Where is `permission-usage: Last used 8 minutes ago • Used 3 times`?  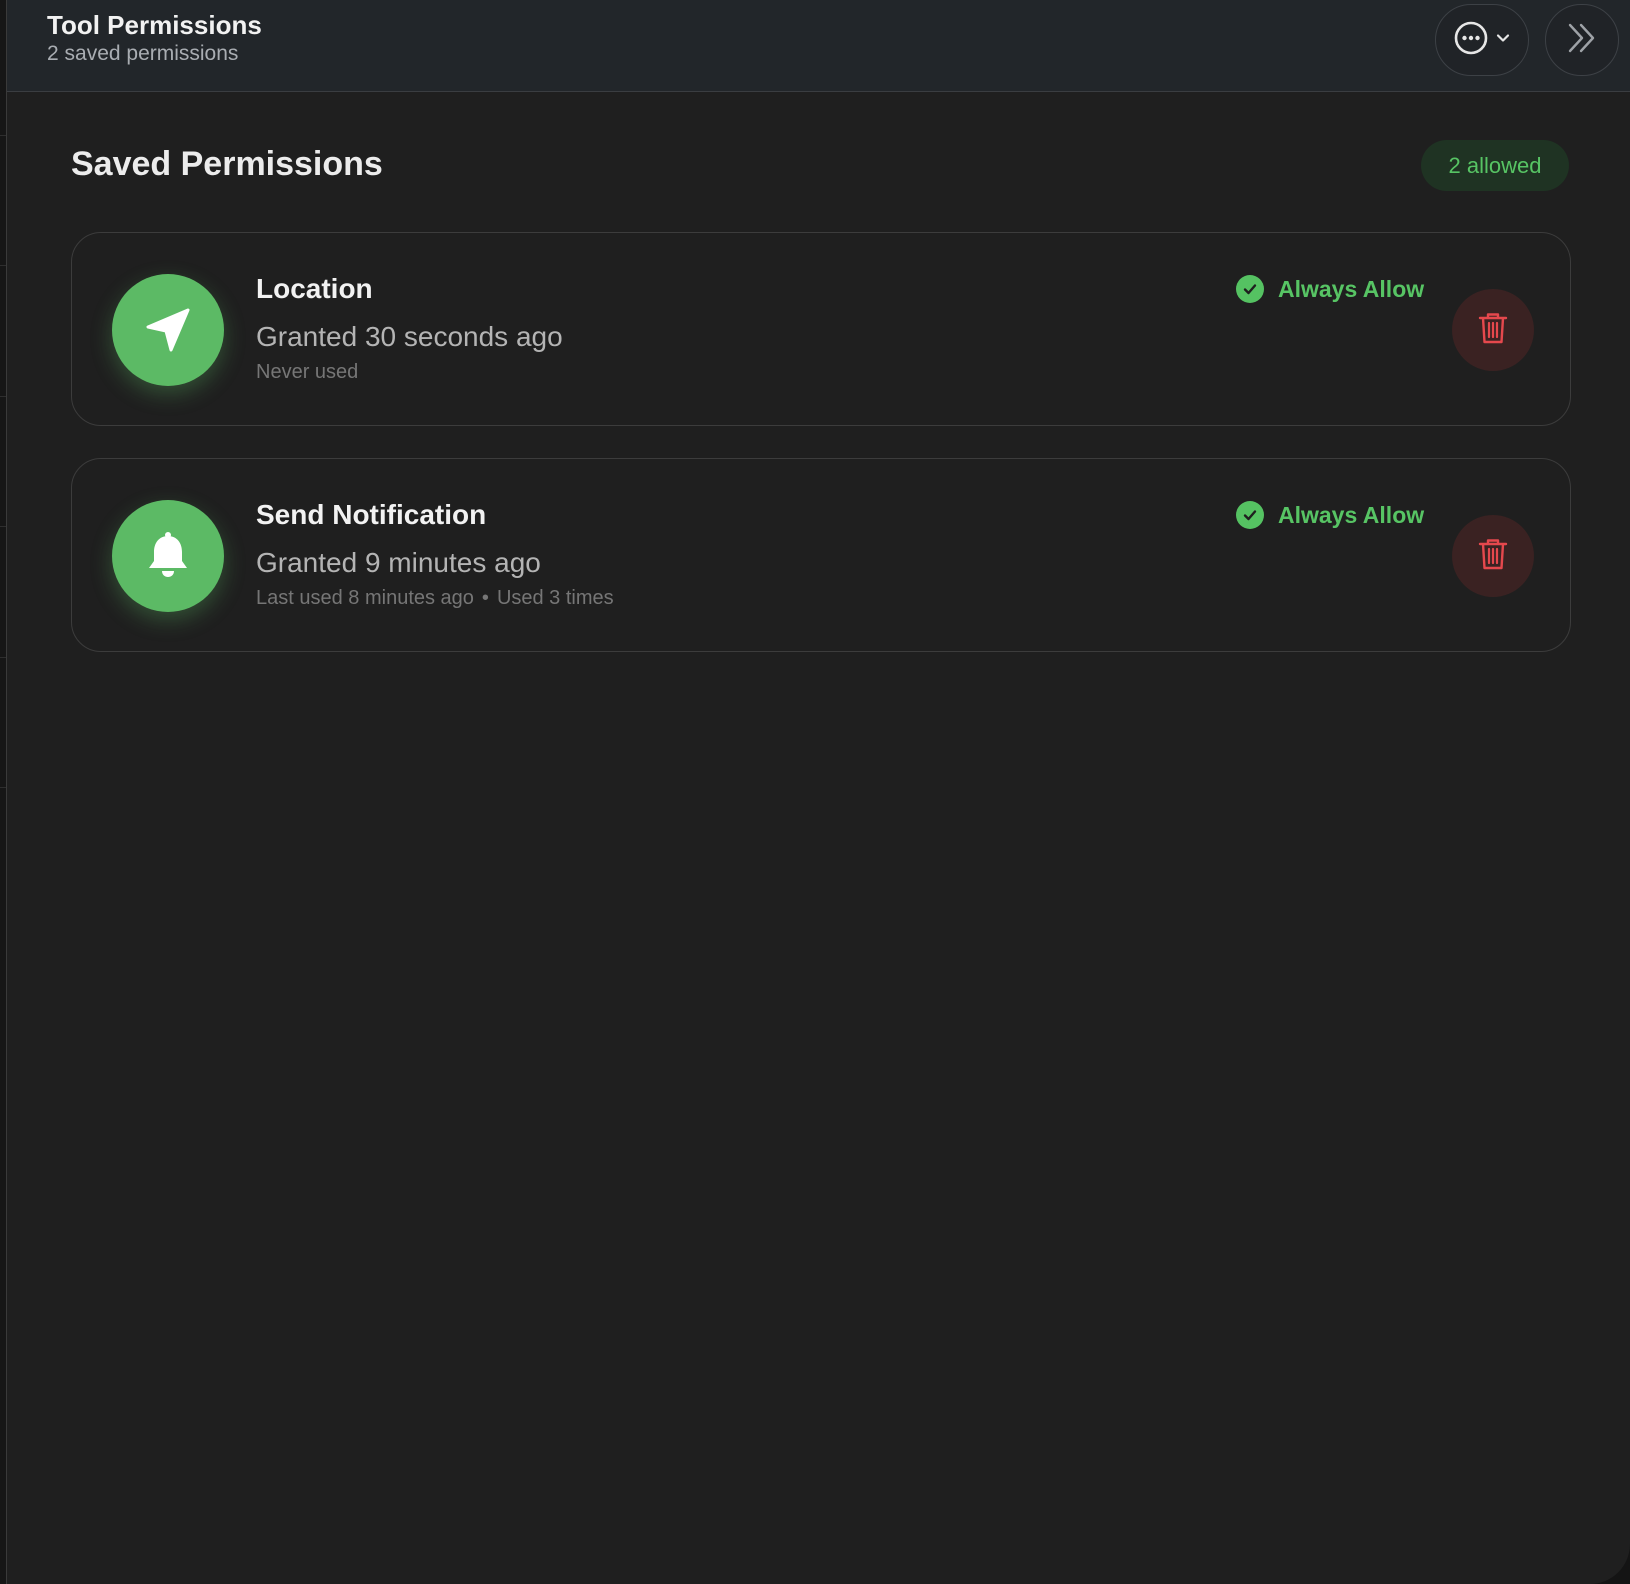
permission-usage: Last used 8 minutes ago • Used 3 times is located at coordinates (435, 598).